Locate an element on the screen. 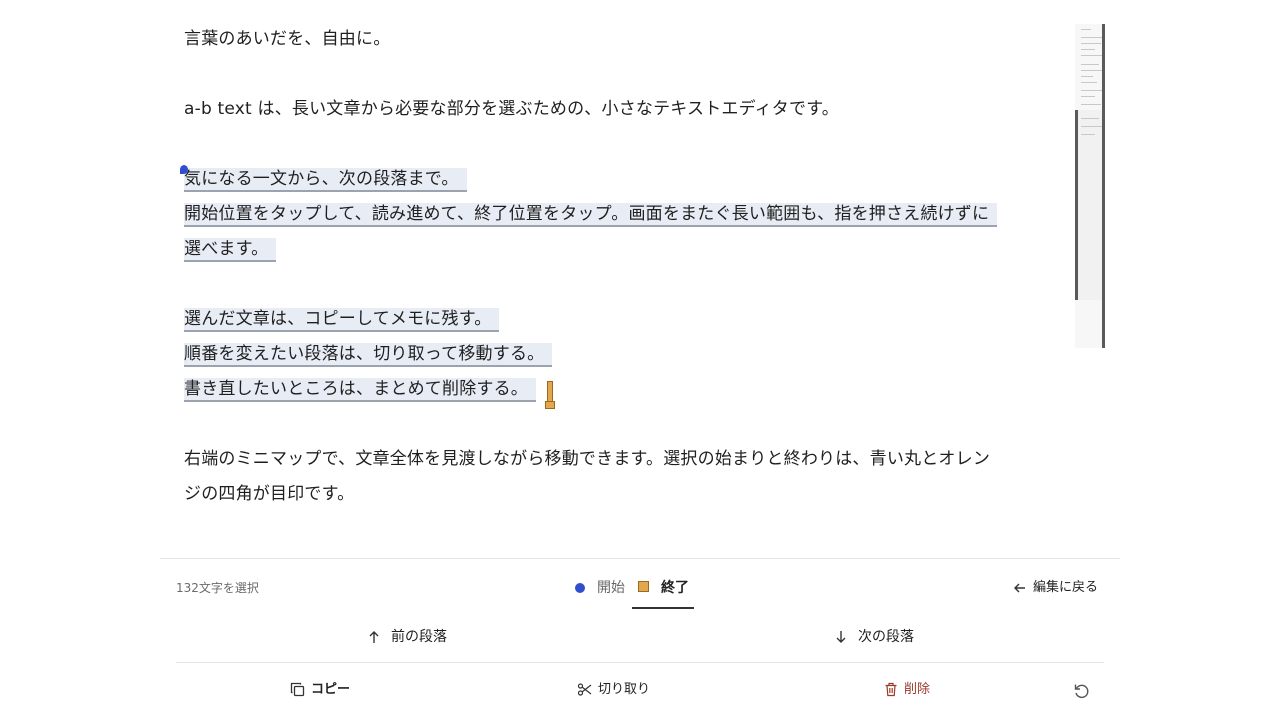  copy-button: コピー is located at coordinates (320, 690).